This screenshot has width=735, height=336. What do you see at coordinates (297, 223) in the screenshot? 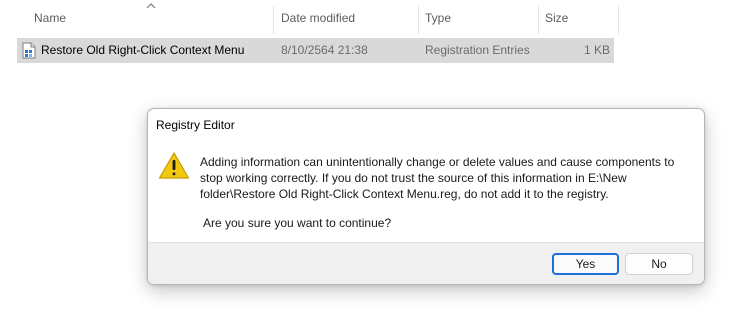
I see `dialog-question: Are you sure you want to continue?` at bounding box center [297, 223].